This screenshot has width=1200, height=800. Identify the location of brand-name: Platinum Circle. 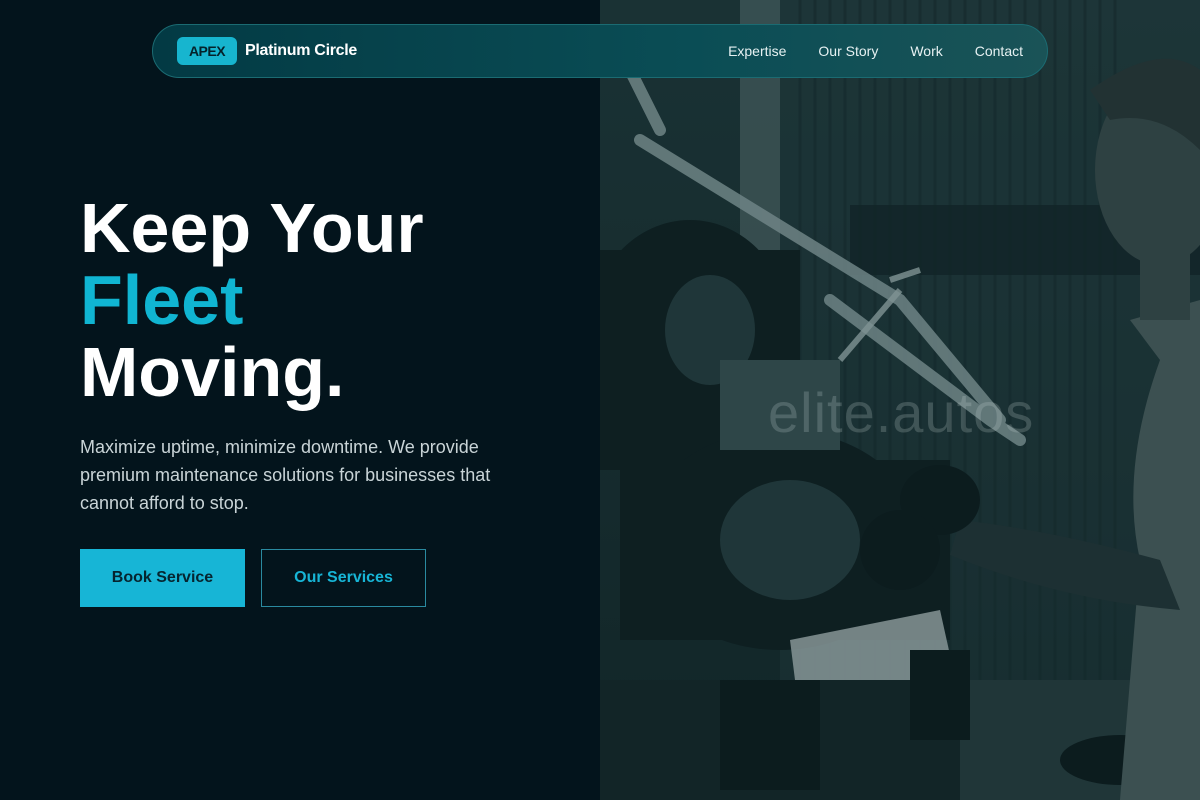
(301, 51).